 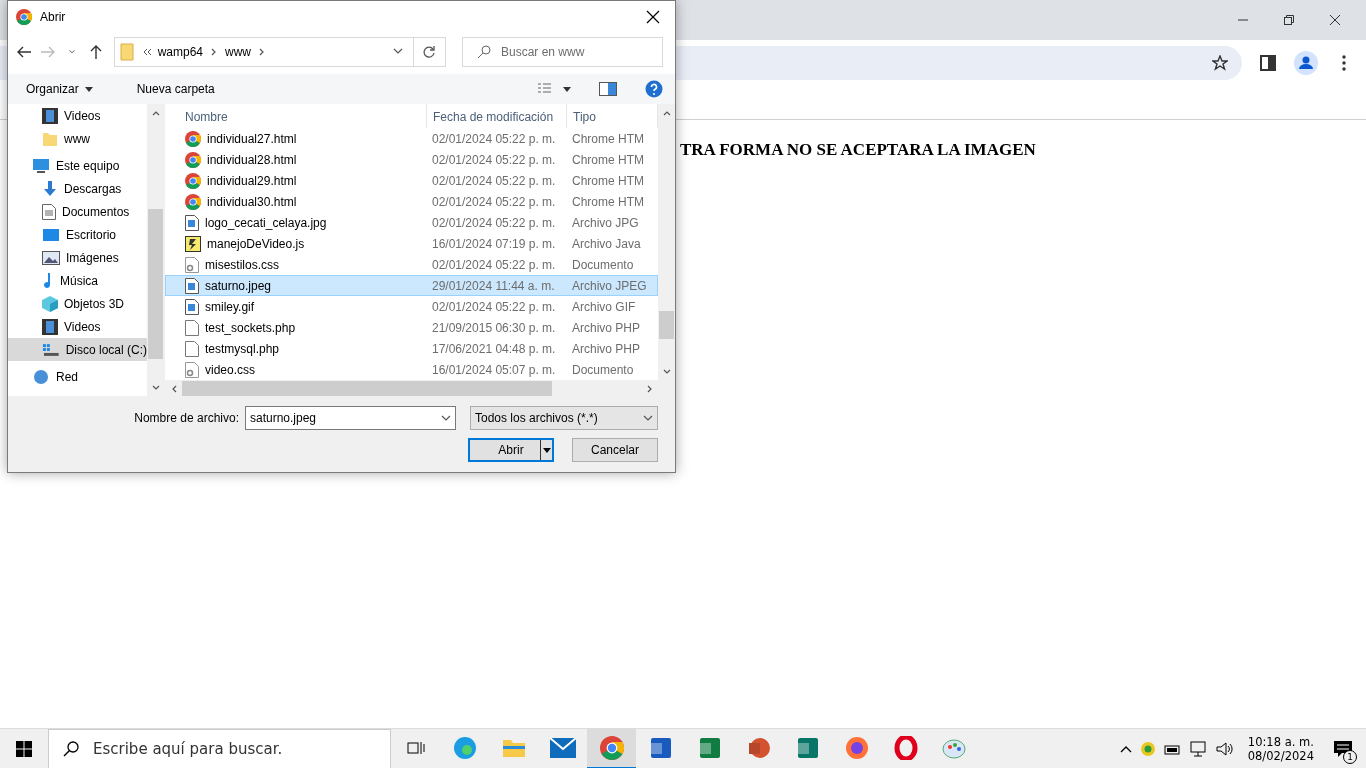 What do you see at coordinates (250, 327) in the screenshot?
I see `file-name: test_sockets.php` at bounding box center [250, 327].